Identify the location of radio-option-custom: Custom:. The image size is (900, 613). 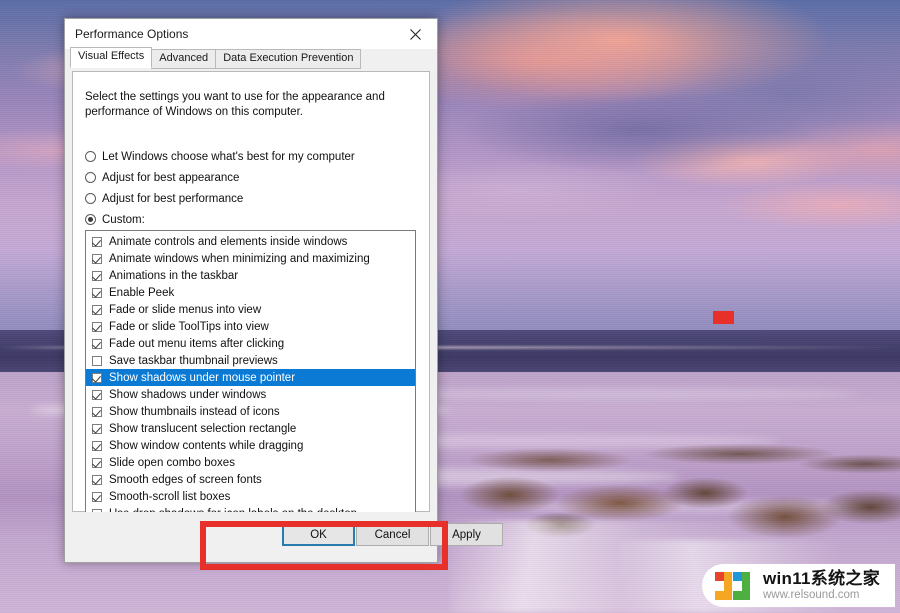
(252, 219).